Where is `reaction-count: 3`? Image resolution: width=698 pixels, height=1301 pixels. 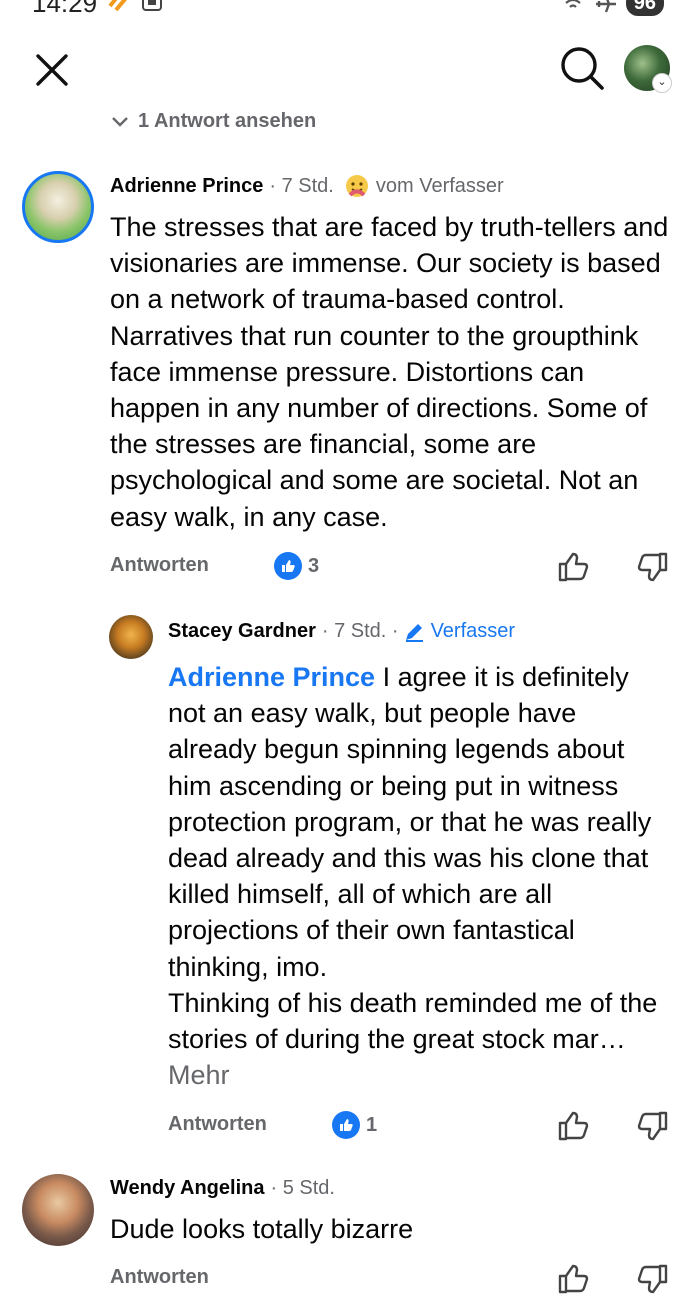 reaction-count: 3 is located at coordinates (314, 565).